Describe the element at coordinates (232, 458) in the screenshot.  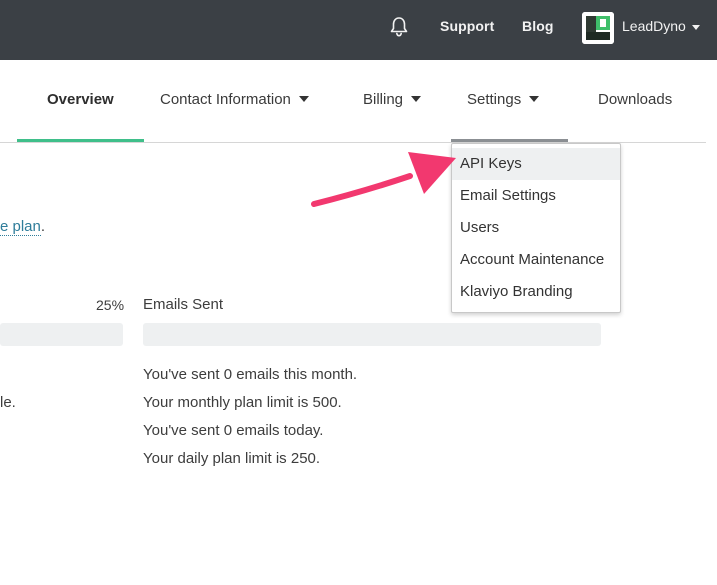
I see `emails-daily-limit: Your daily plan limit is 250.` at that location.